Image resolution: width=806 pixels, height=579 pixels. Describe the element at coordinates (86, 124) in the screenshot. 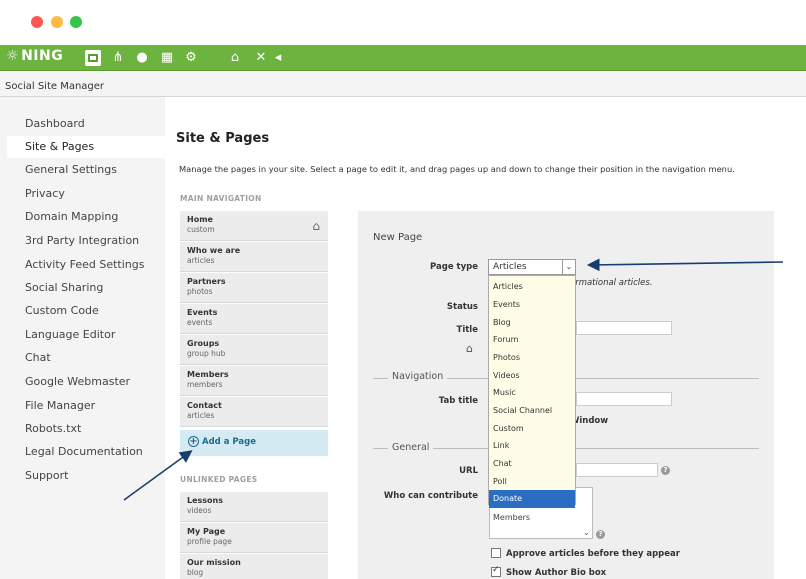

I see `sidebar-item-dashboard: Dashboard` at that location.